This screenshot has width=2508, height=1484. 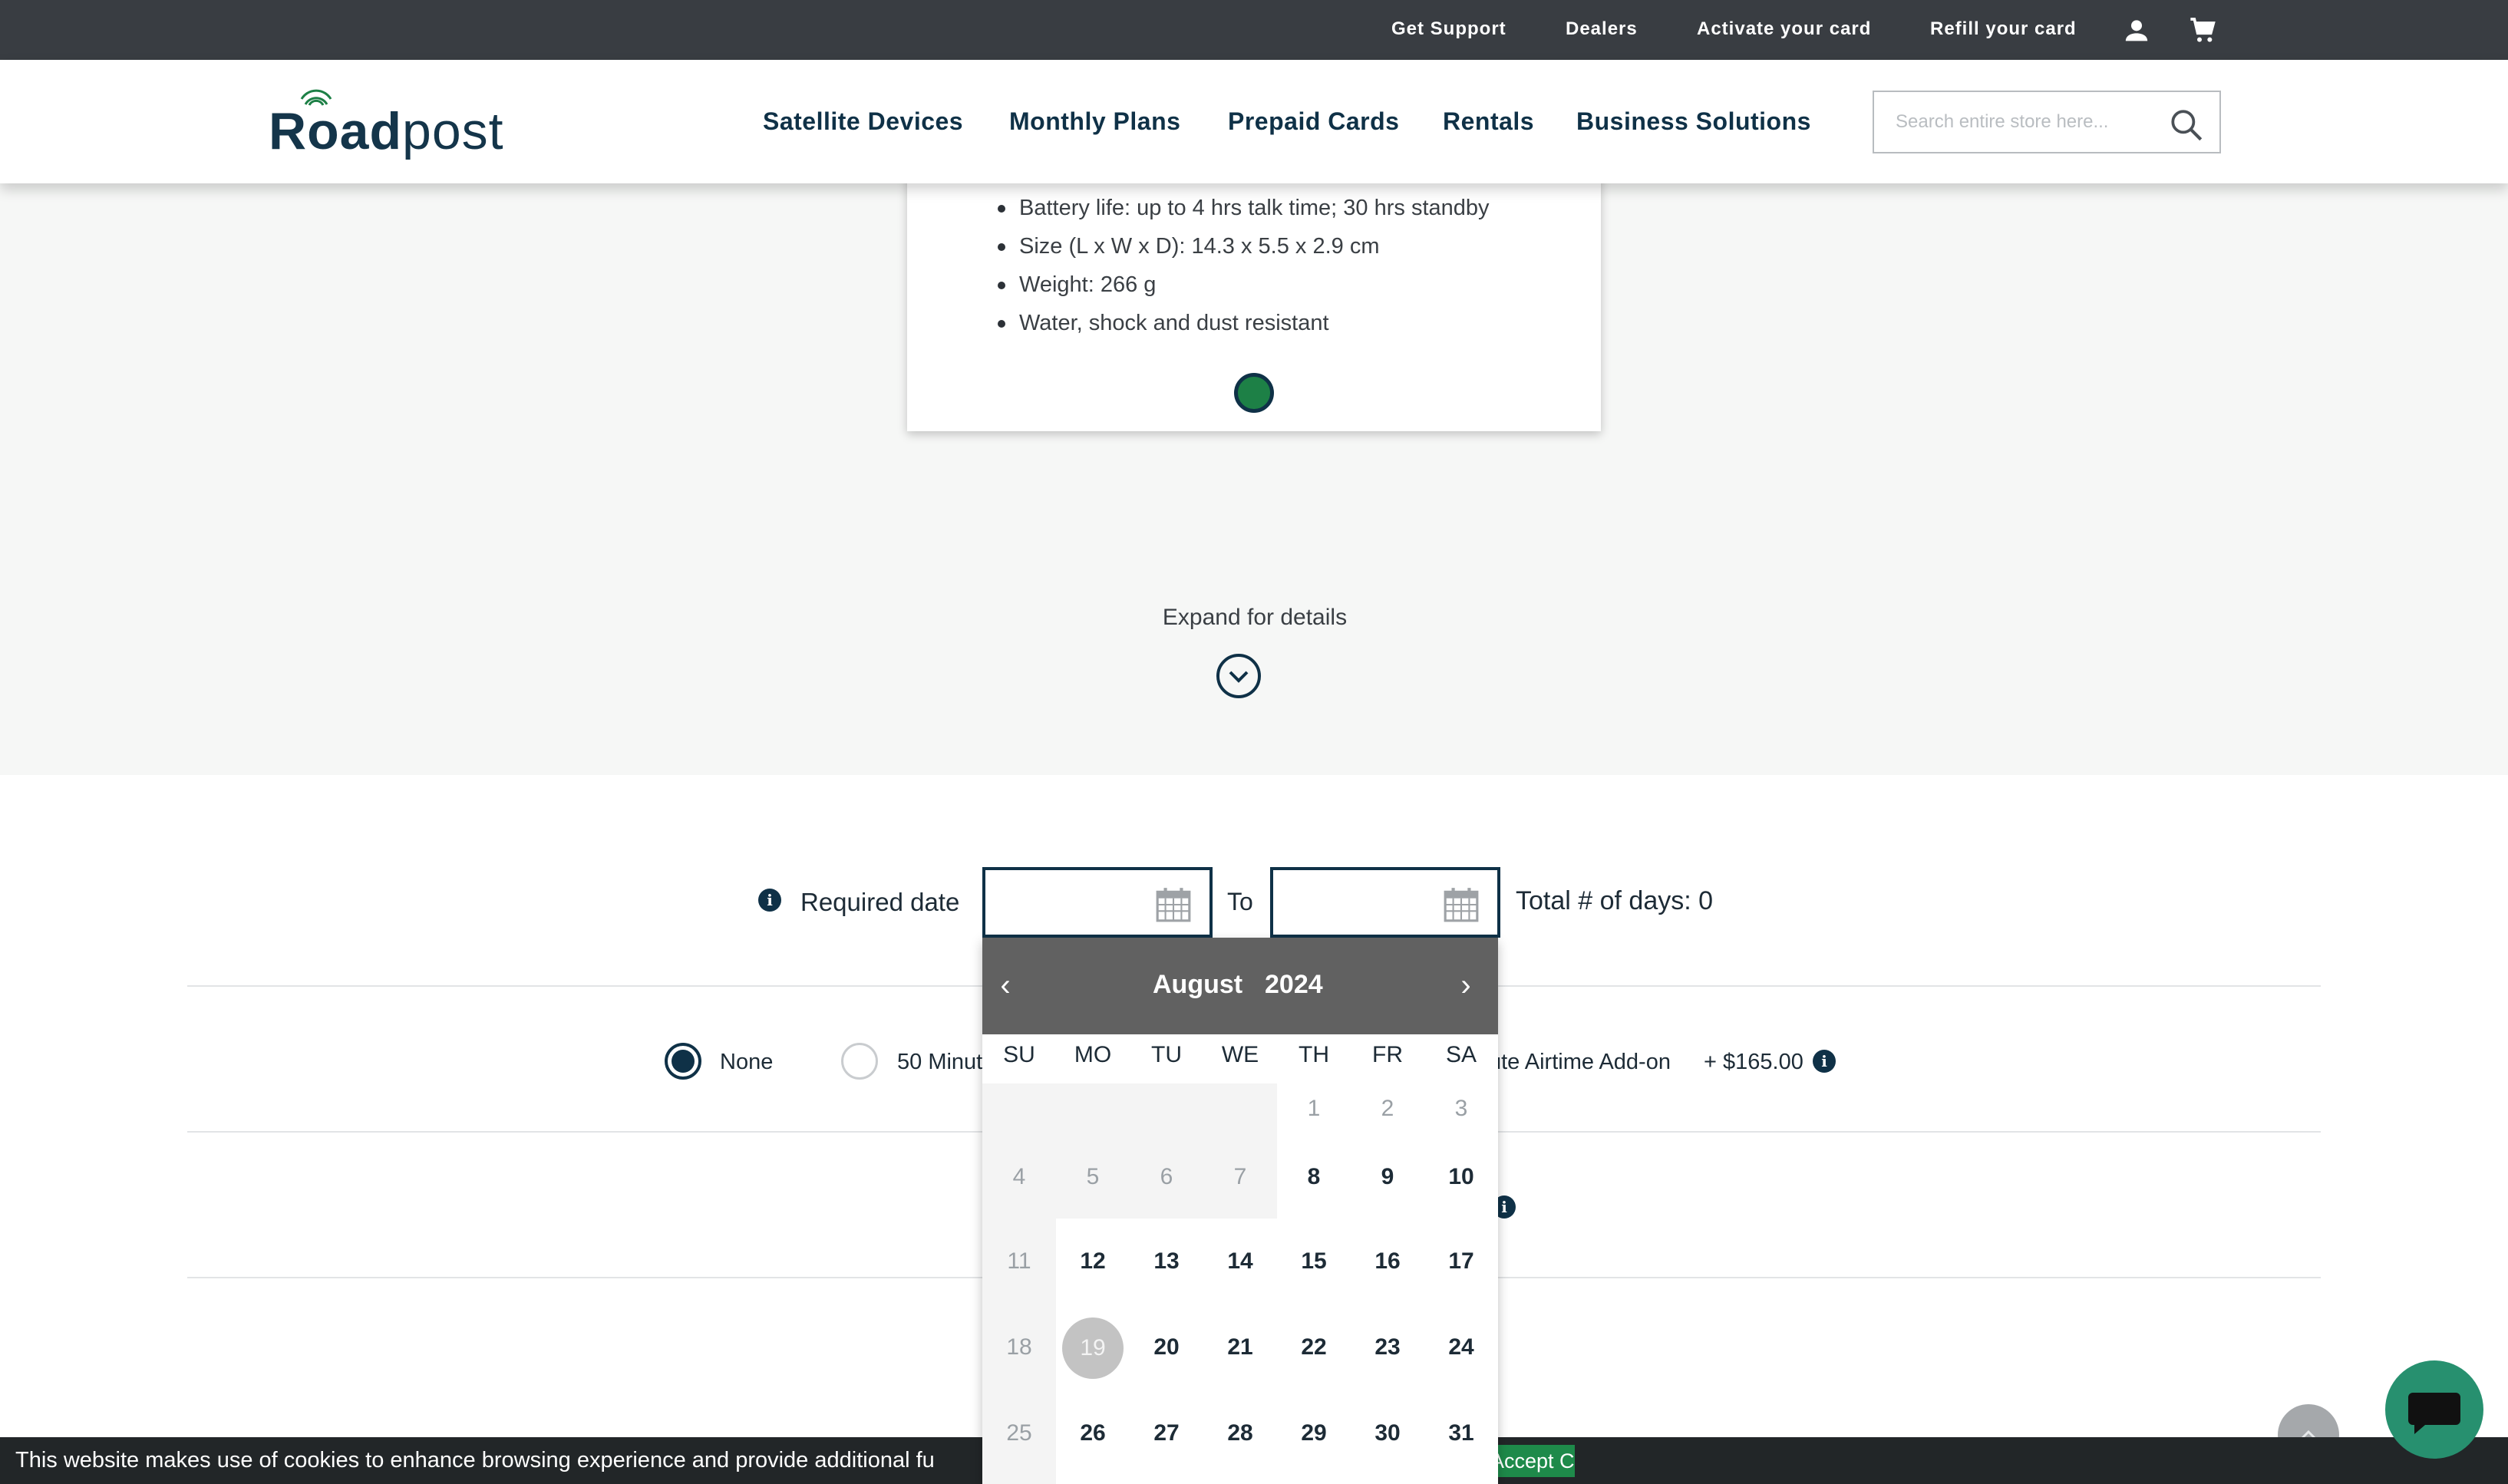 I want to click on nav-rentals: Rentals, so click(x=1488, y=121).